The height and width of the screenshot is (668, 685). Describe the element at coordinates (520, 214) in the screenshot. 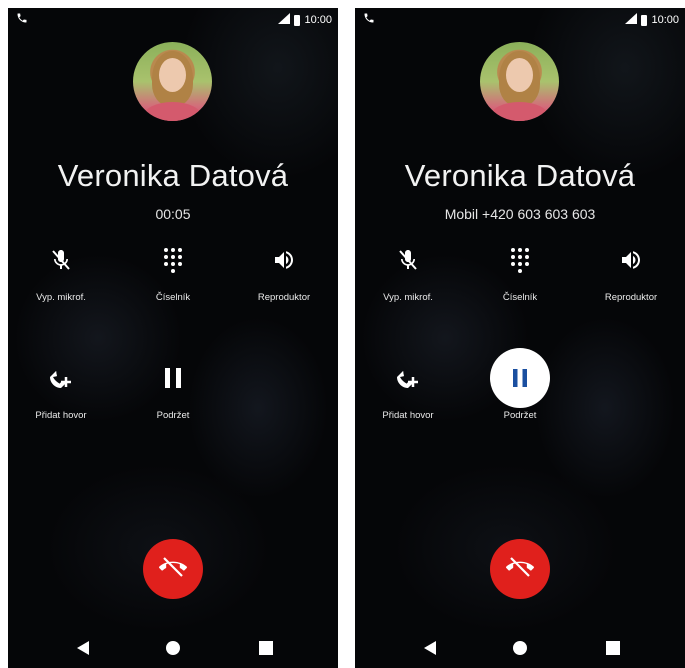

I see `caller-number: Mobil +420 603 603 603` at that location.